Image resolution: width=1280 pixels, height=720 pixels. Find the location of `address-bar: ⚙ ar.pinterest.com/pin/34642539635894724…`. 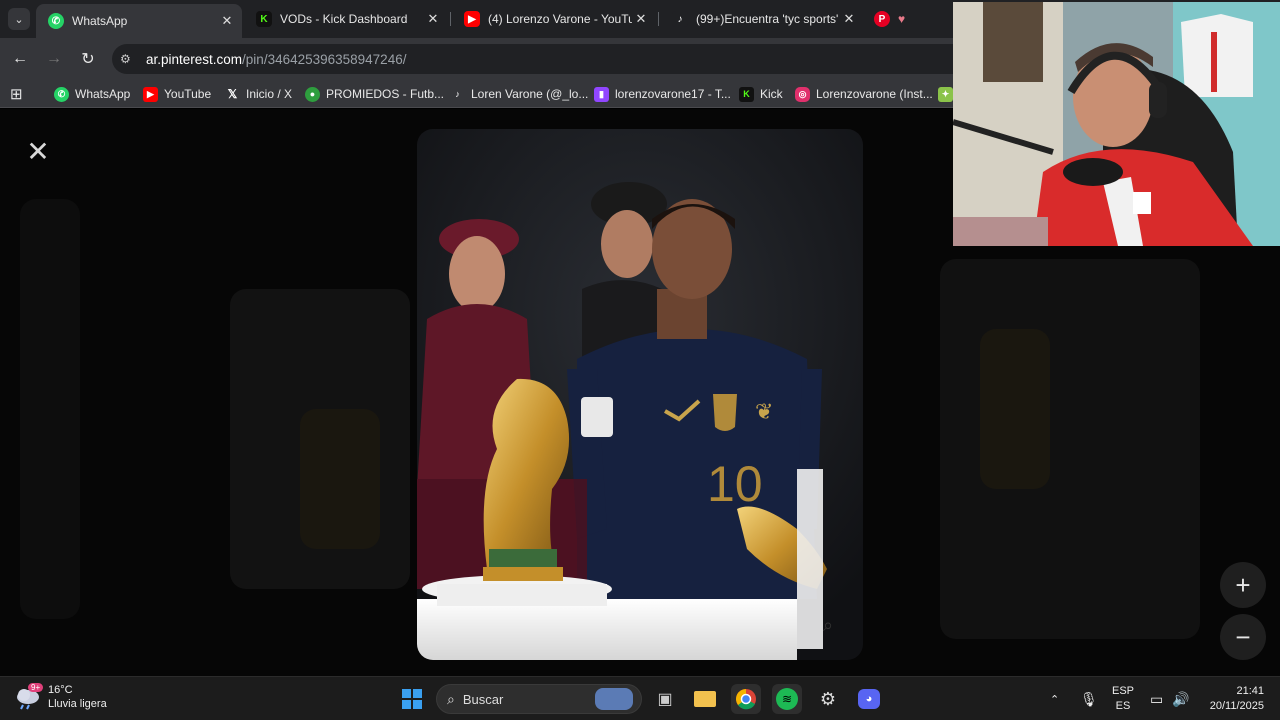

address-bar: ⚙ ar.pinterest.com/pin/34642539635894724… is located at coordinates (542, 59).